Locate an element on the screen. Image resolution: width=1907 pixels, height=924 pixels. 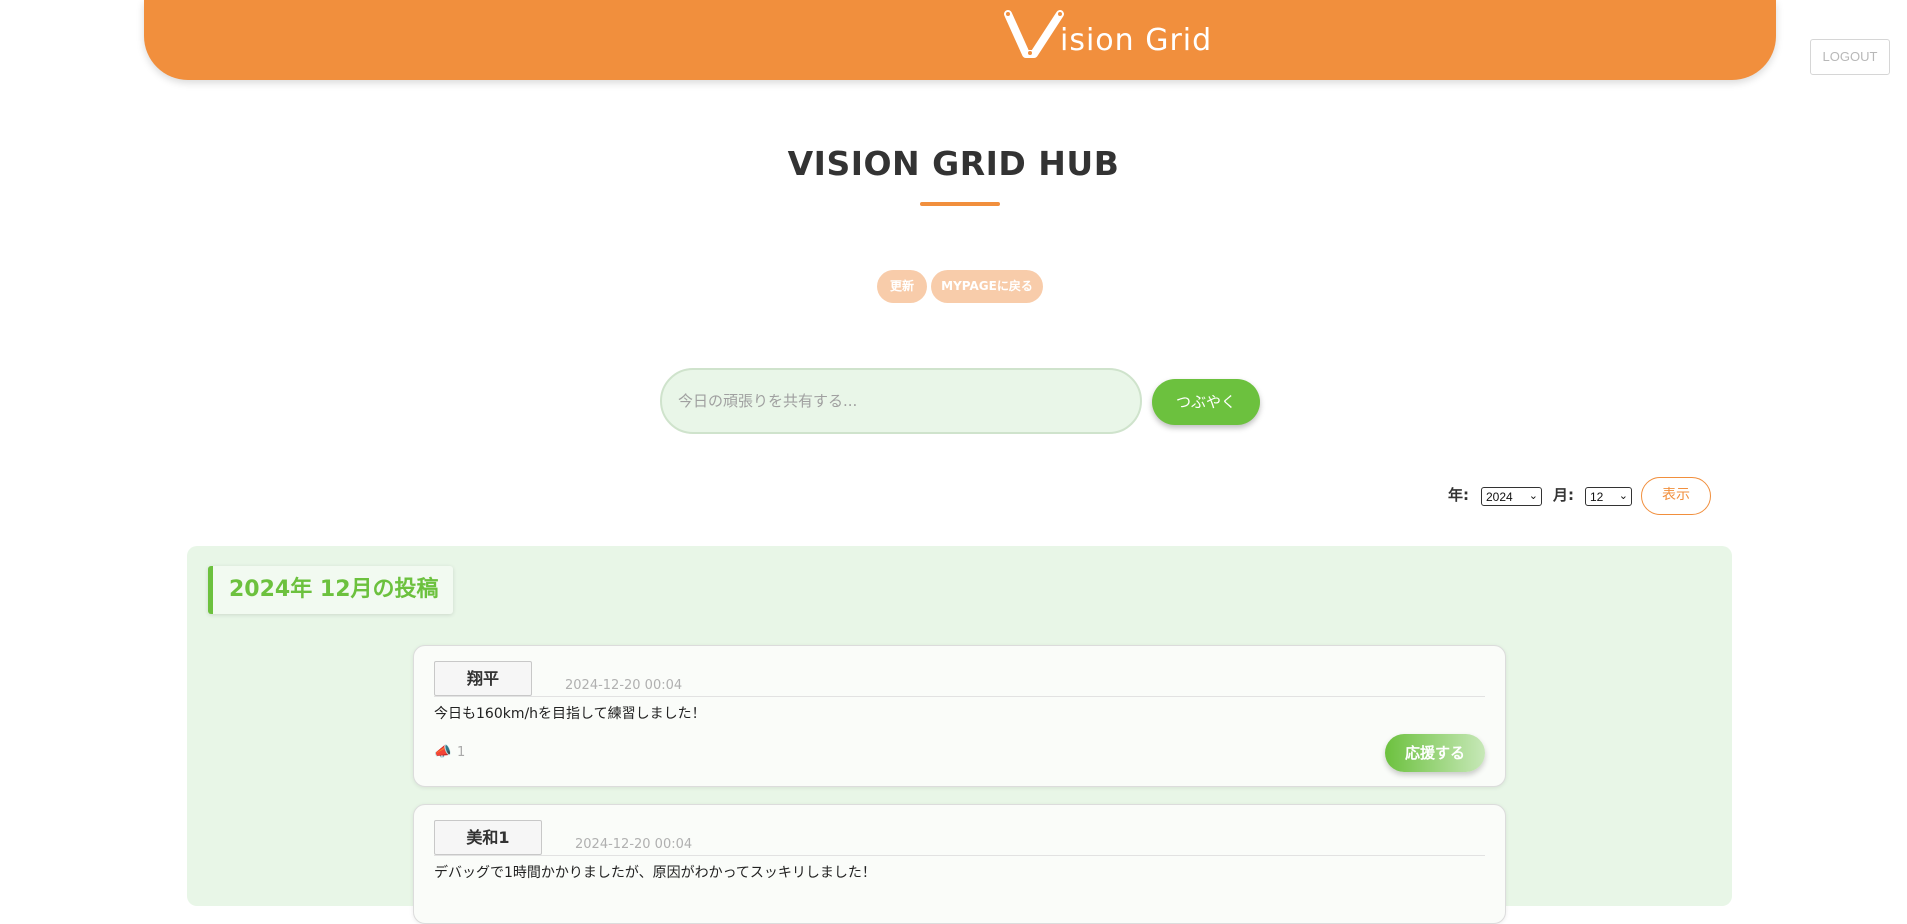
month-select: 12 ⌄ is located at coordinates (1608, 496).